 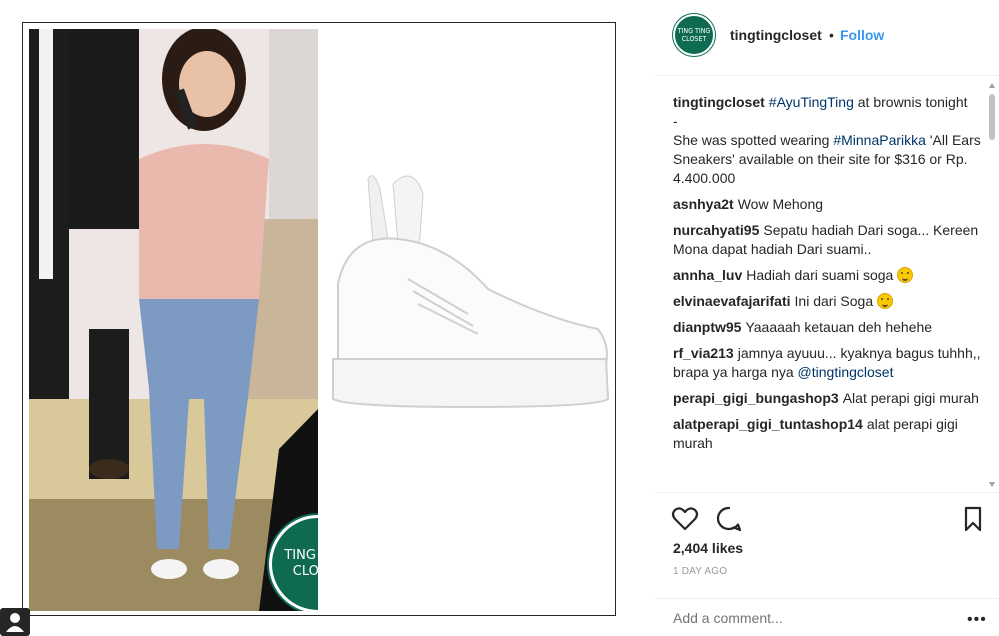 What do you see at coordinates (992, 285) in the screenshot?
I see `comments-scrollbar` at bounding box center [992, 285].